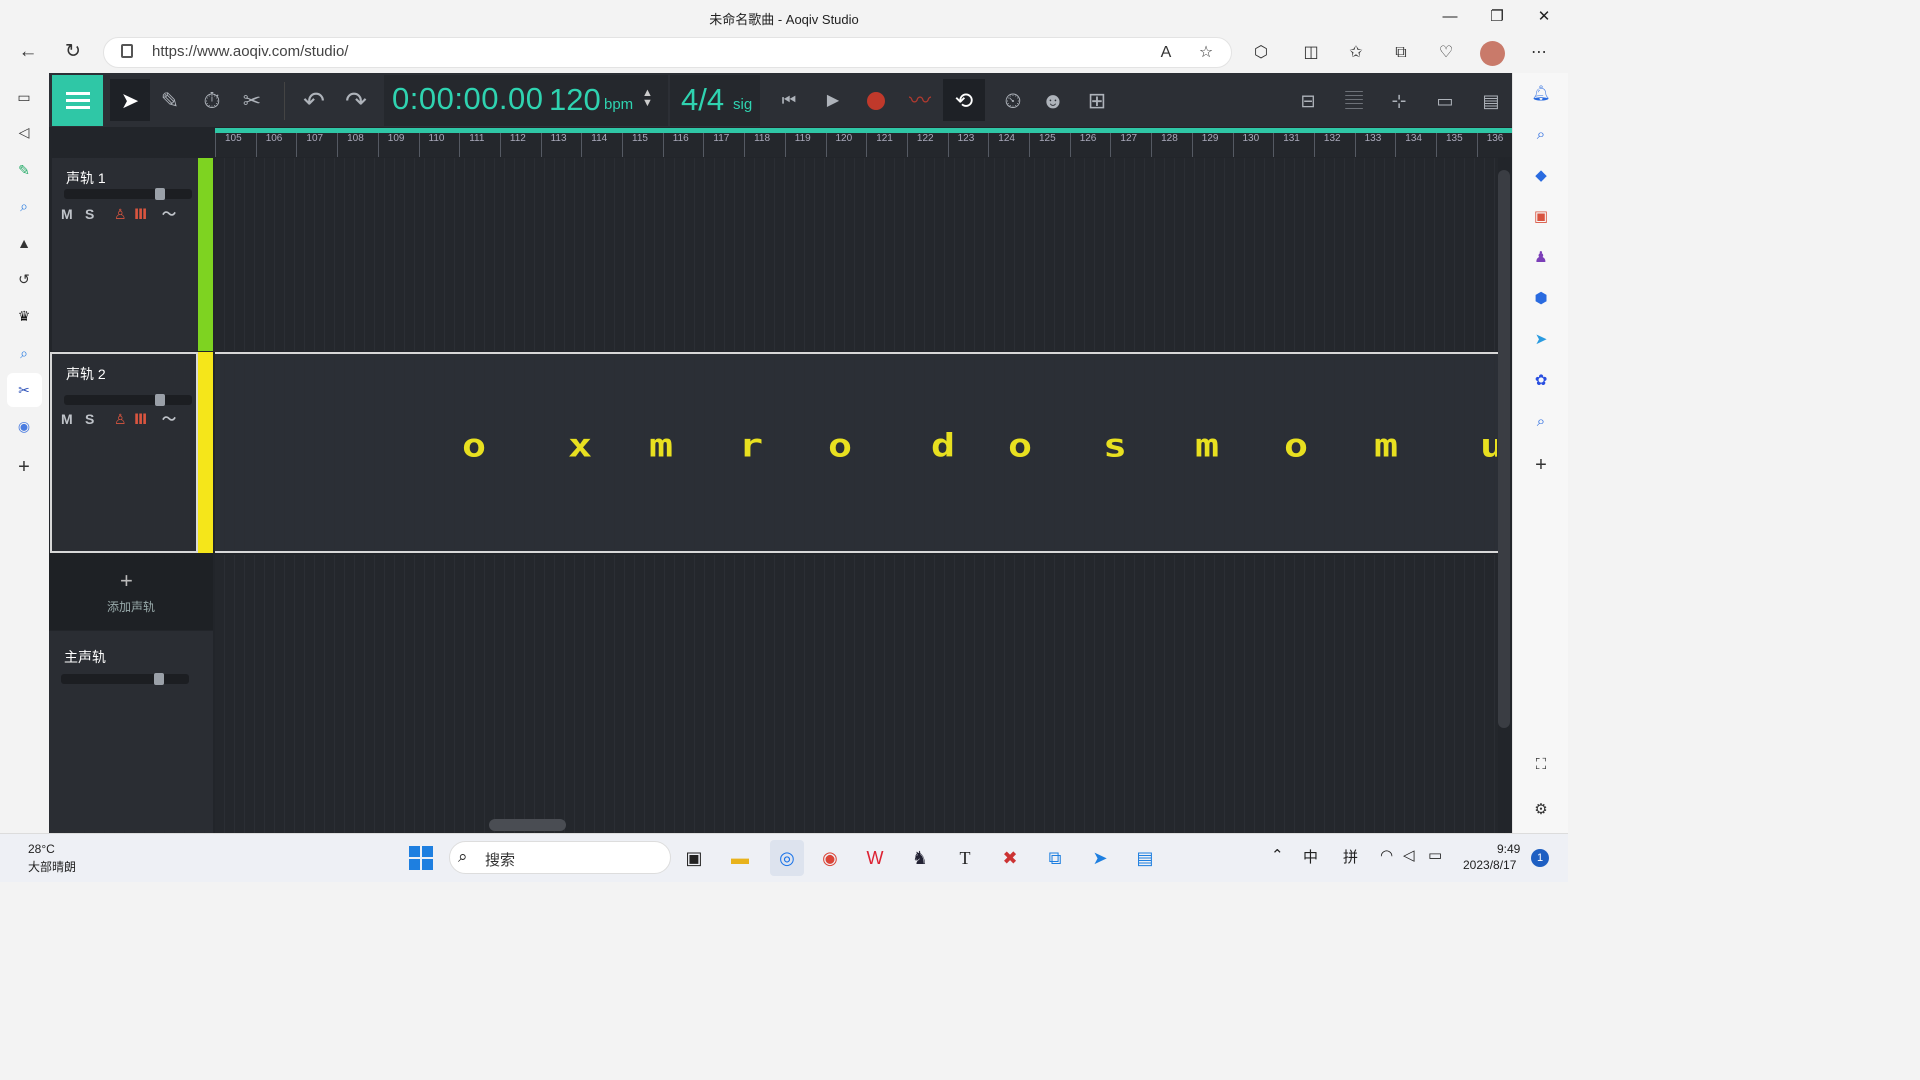 The width and height of the screenshot is (1920, 1080). I want to click on pointer-tool-icon: ➤, so click(130, 101).